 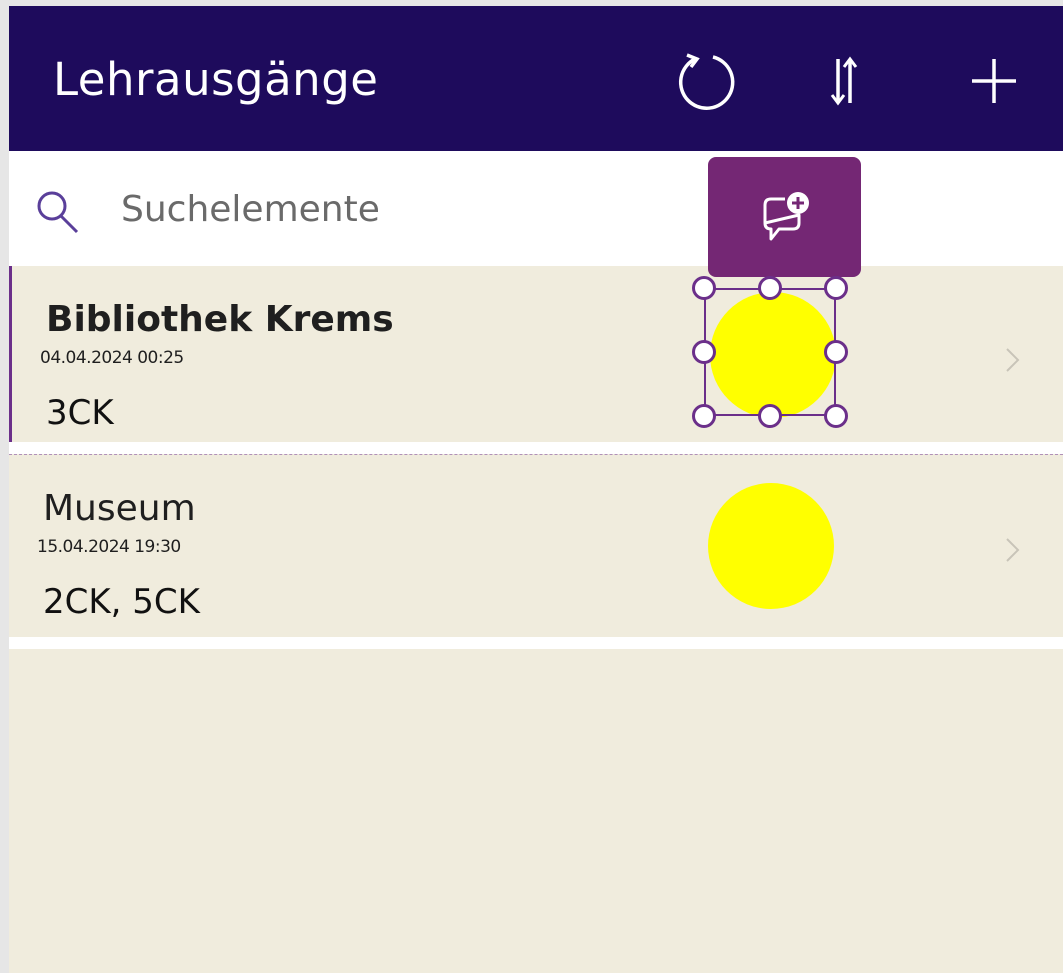 I want to click on add-comment-icon, so click(x=786, y=216).